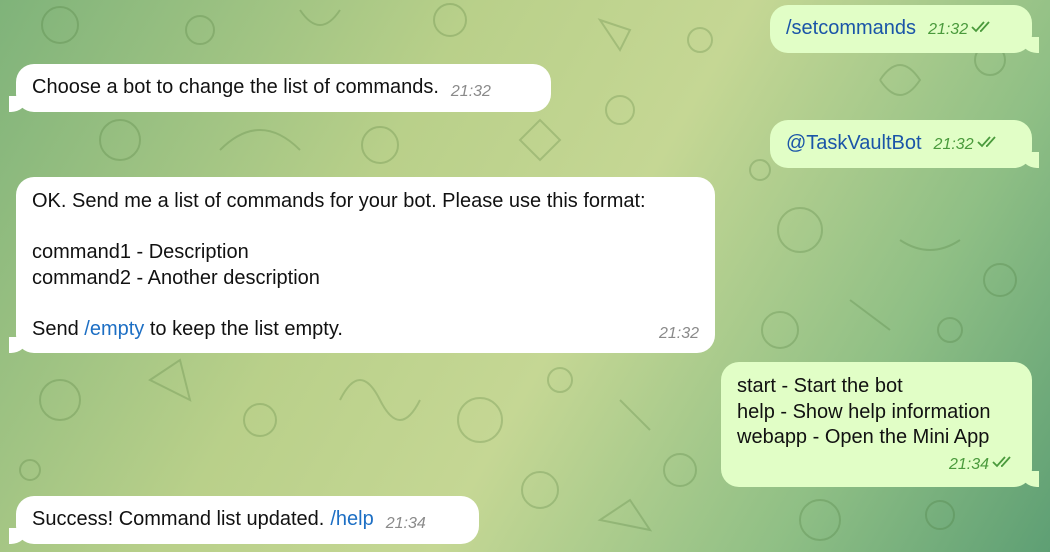  I want to click on message-text-line: command1 - Description, so click(140, 252).